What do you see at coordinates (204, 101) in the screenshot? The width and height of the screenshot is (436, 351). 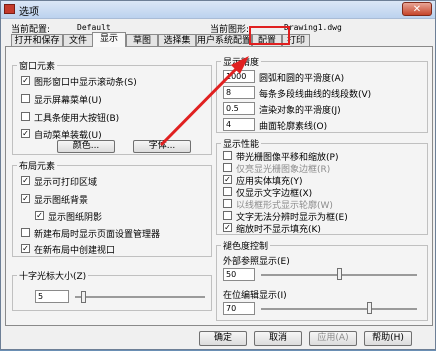 I see `annotation-arrow` at bounding box center [204, 101].